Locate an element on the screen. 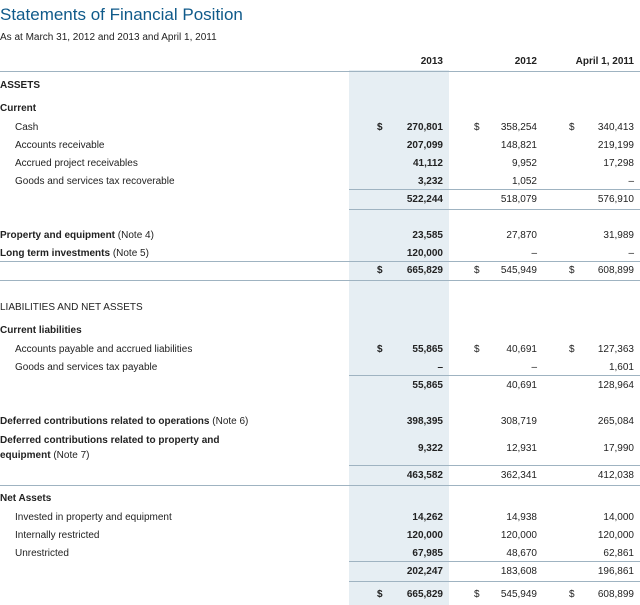  cash-2011: 340,413 is located at coordinates (615, 127).